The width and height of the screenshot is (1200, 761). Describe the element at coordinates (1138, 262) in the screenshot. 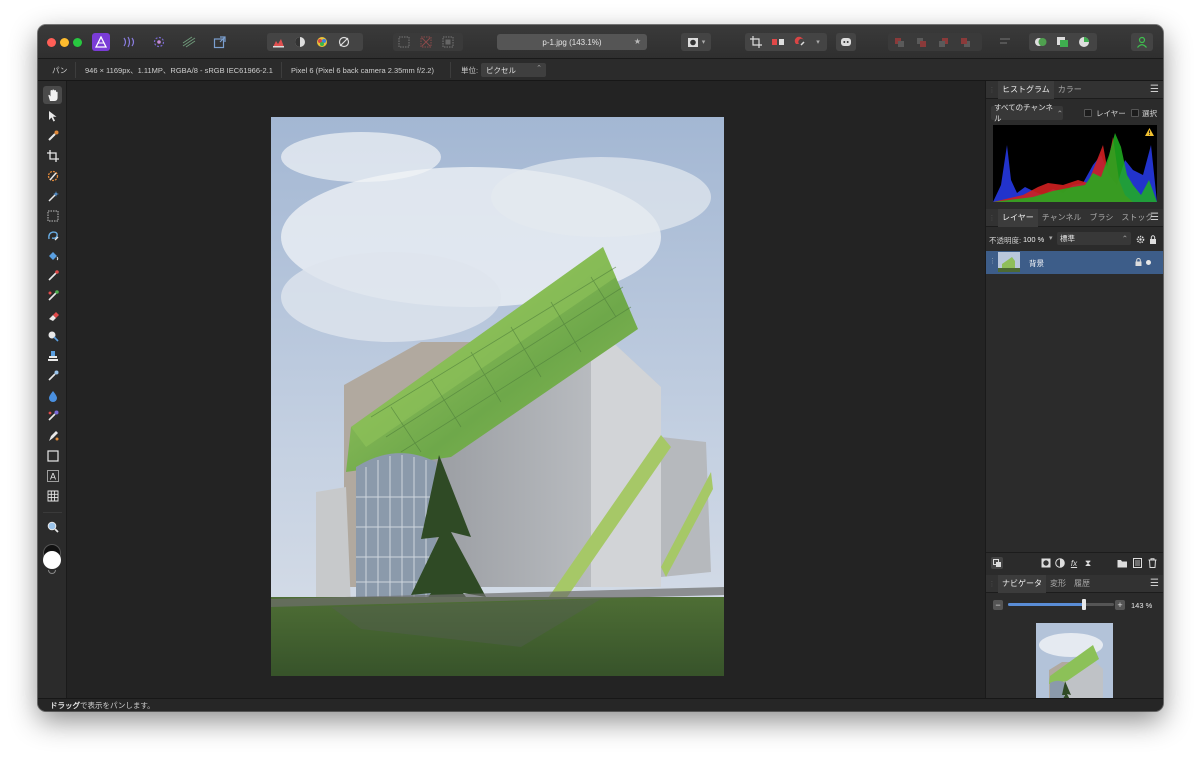

I see `layer-lock-icon` at that location.